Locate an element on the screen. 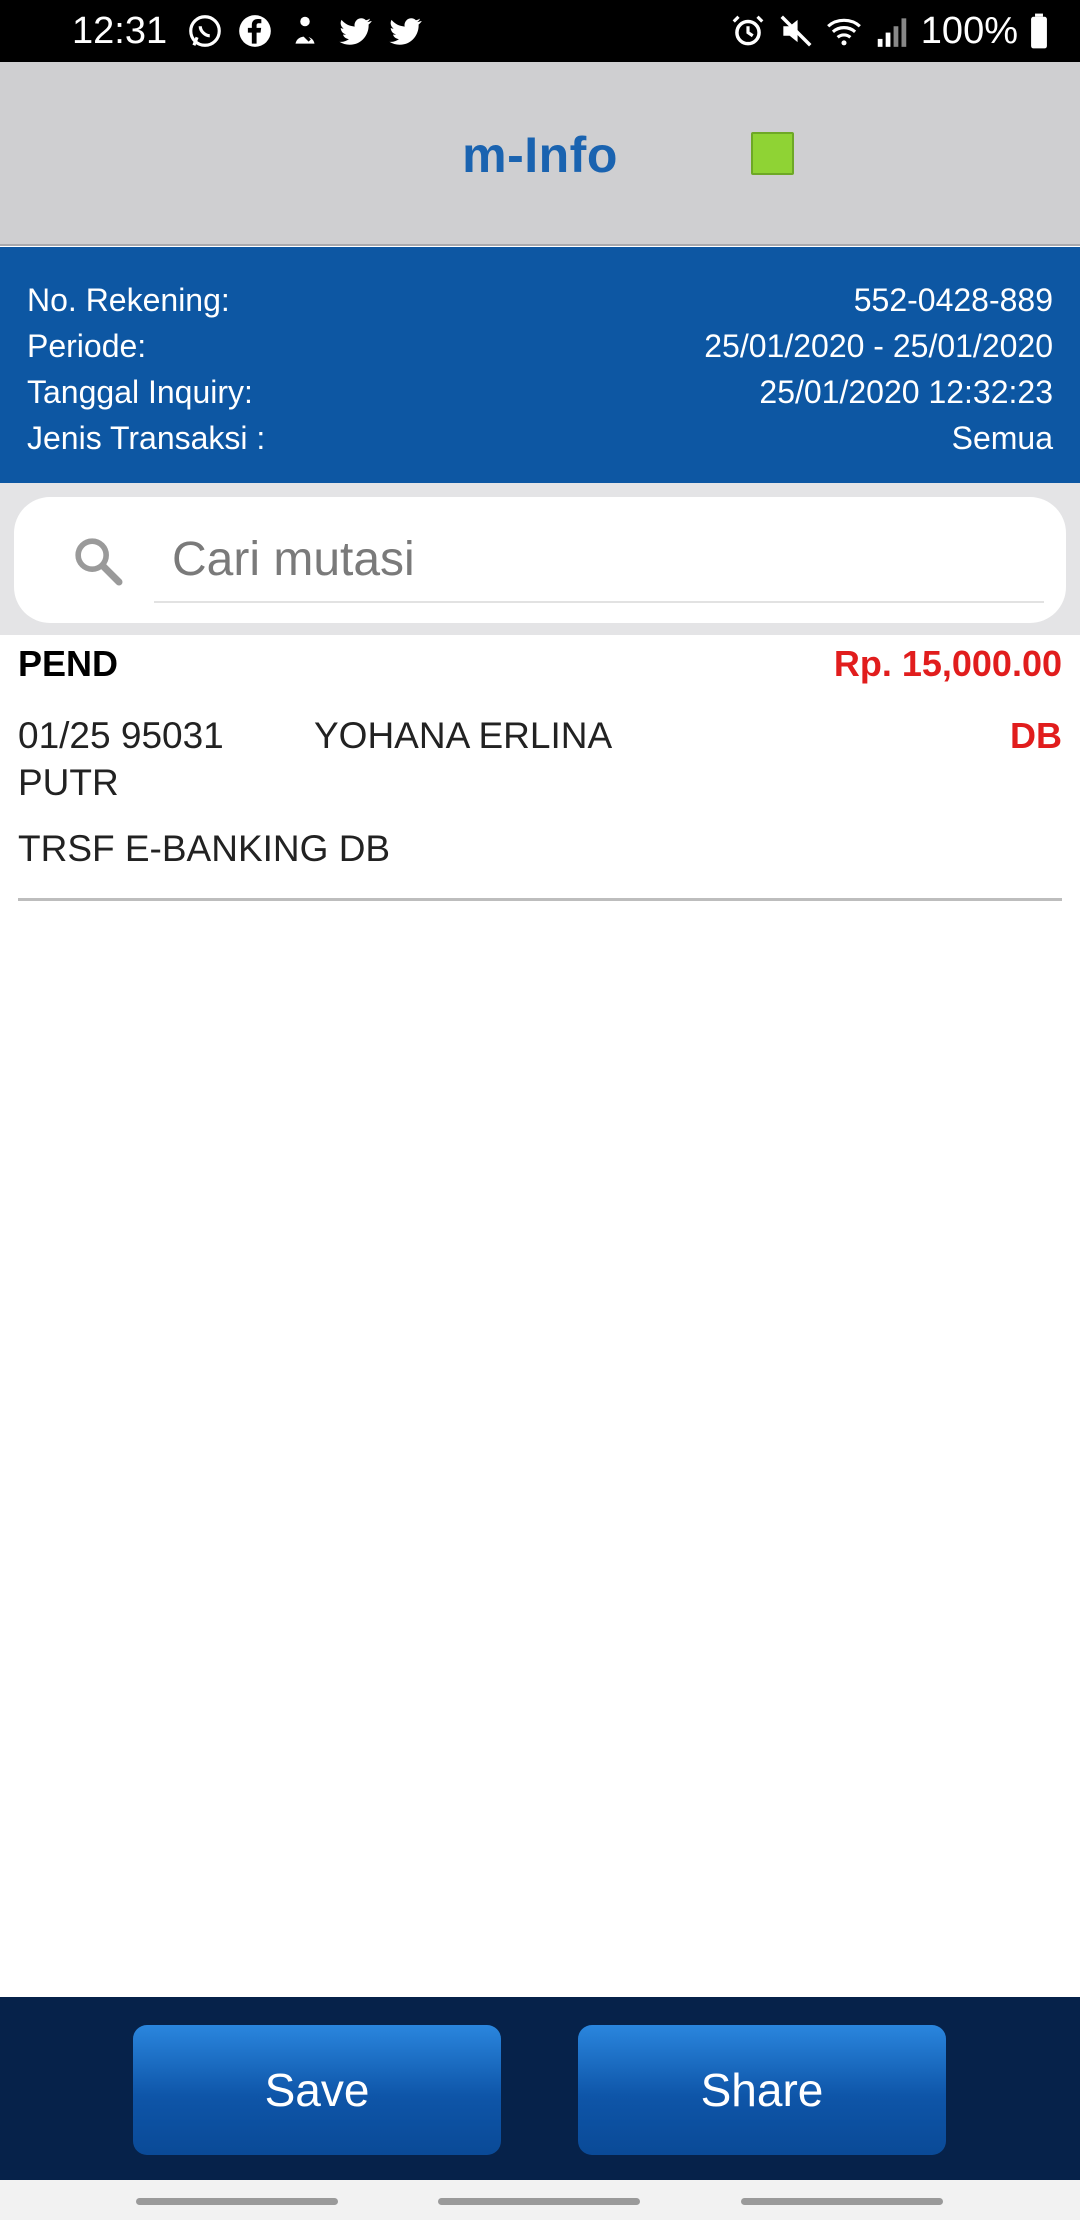 The image size is (1080, 2220). status-time: 12:31 is located at coordinates (120, 31).